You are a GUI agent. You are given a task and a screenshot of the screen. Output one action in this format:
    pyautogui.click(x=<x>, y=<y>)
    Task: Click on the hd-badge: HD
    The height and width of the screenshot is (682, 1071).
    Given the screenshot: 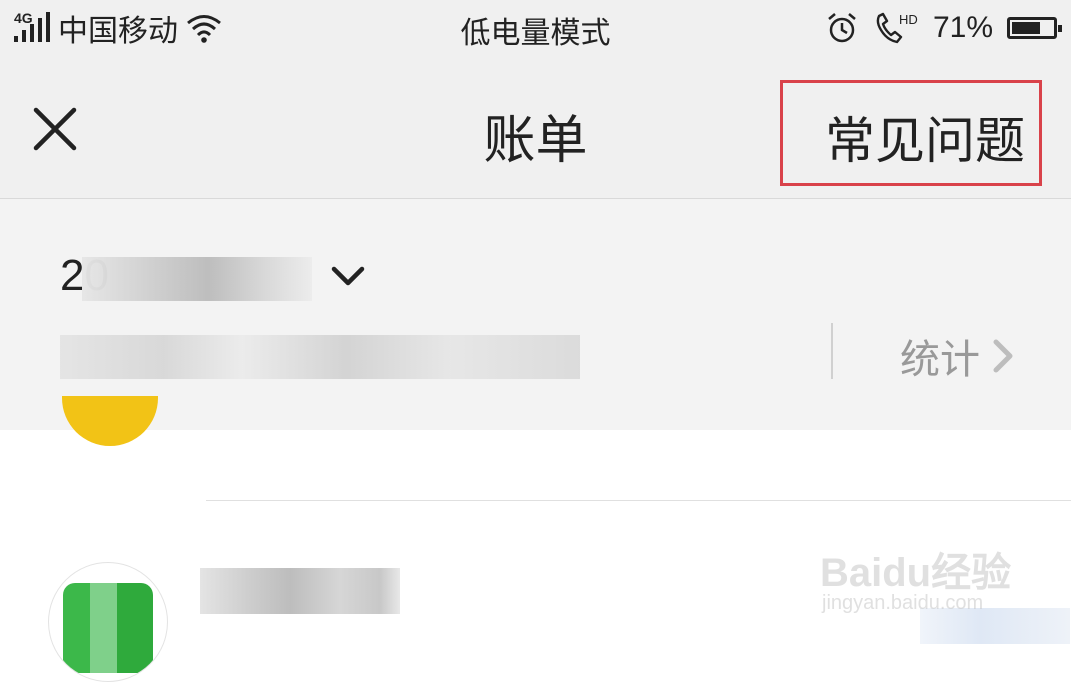 What is the action you would take?
    pyautogui.click(x=908, y=19)
    